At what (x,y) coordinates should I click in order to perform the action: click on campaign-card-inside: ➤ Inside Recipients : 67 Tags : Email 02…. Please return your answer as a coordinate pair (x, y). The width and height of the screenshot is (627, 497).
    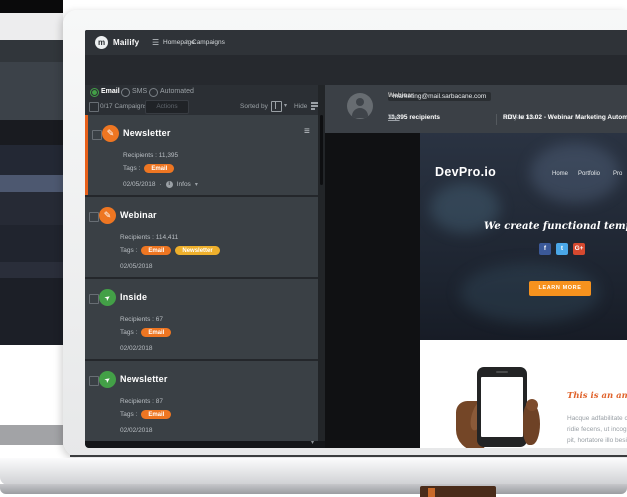
    Looking at the image, I should click on (201, 319).